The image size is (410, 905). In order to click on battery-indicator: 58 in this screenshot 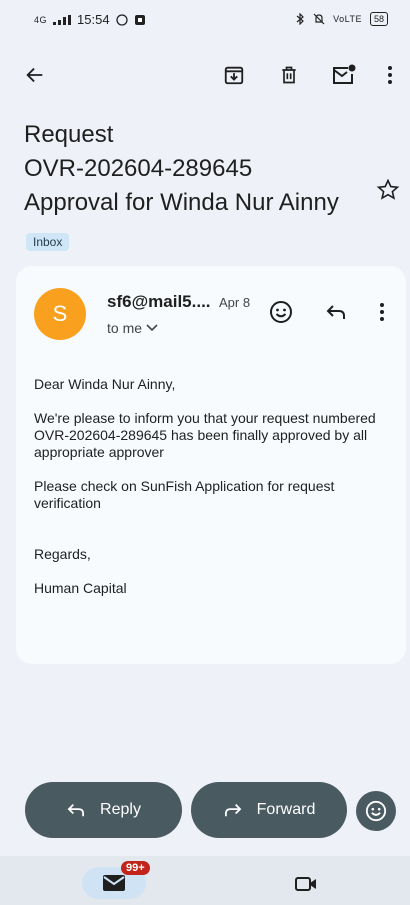, I will do `click(378, 19)`.